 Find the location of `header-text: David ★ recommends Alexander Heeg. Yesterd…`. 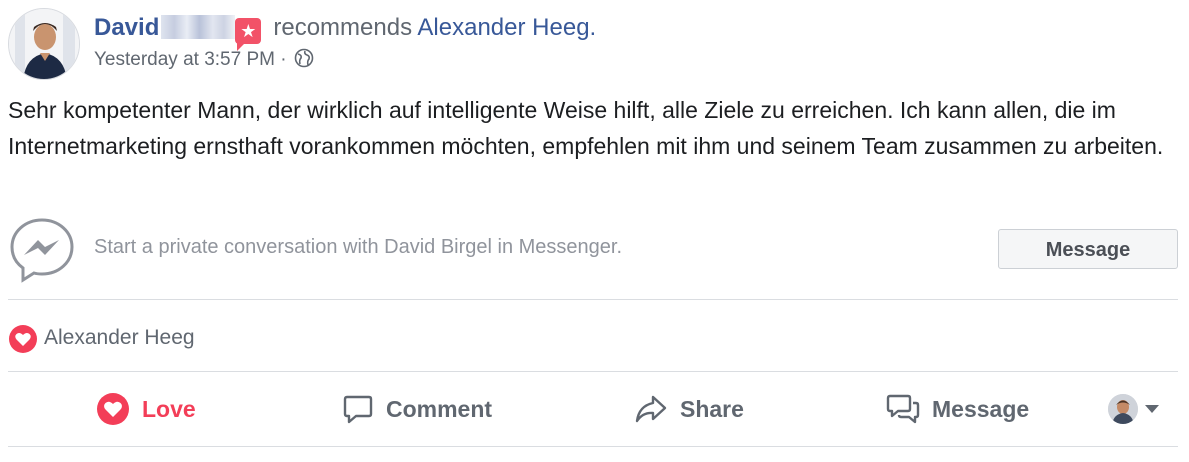

header-text: David ★ recommends Alexander Heeg. Yesterd… is located at coordinates (345, 40).